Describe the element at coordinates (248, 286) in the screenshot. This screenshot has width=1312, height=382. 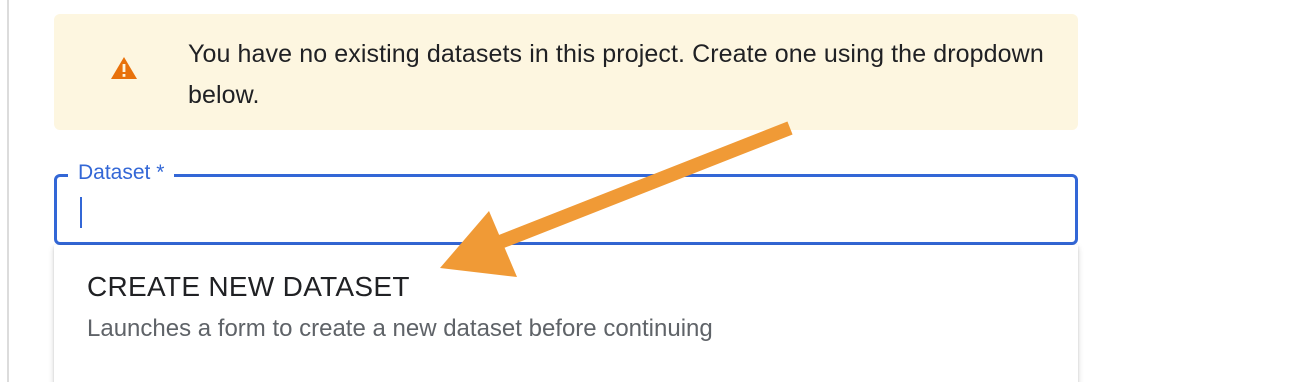
I see `option-title: CREATE NEW DATASET` at that location.